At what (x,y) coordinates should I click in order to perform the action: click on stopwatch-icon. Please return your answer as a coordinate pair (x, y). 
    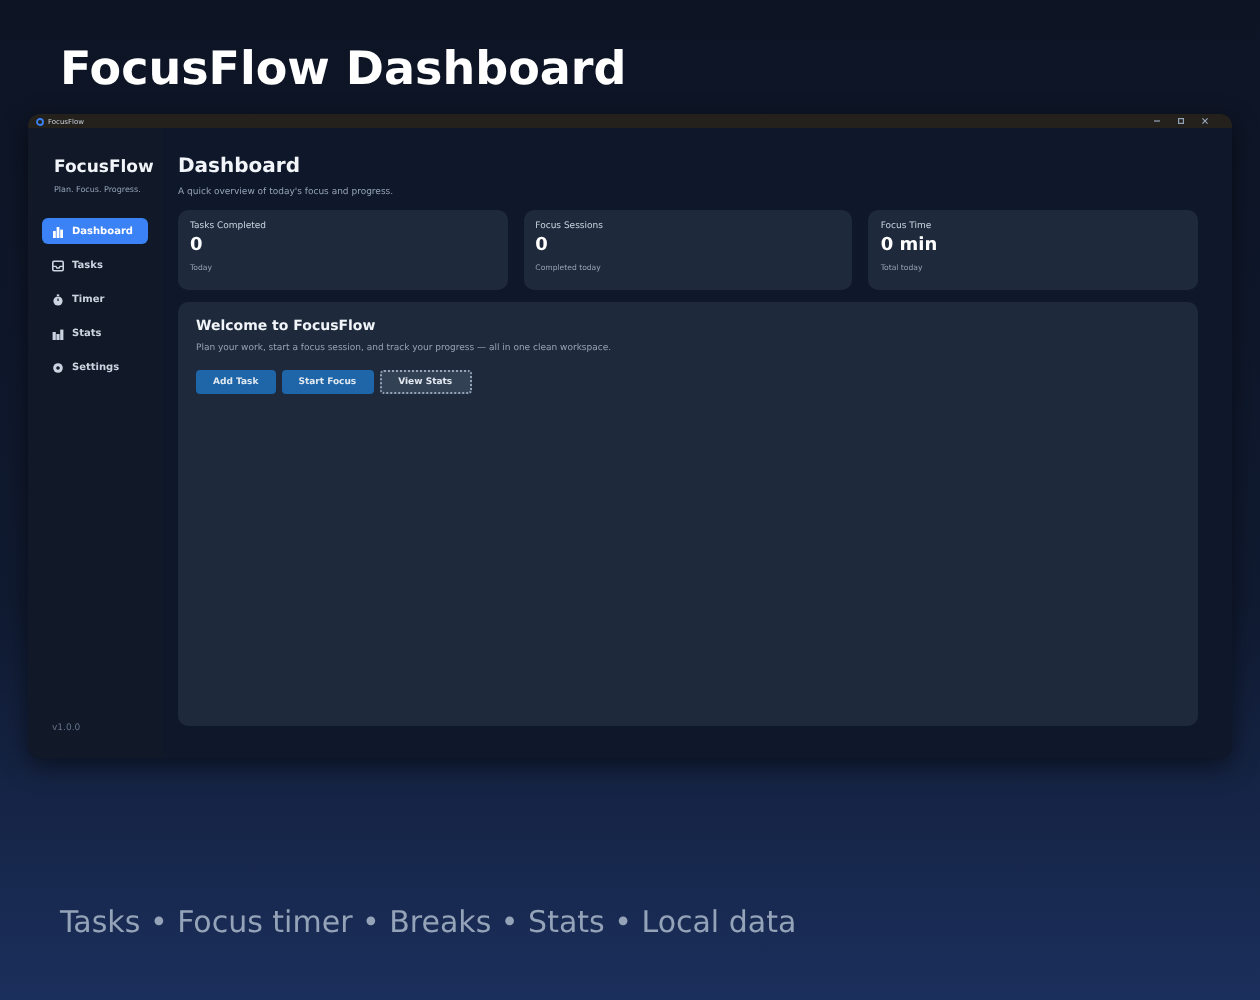
    Looking at the image, I should click on (58, 299).